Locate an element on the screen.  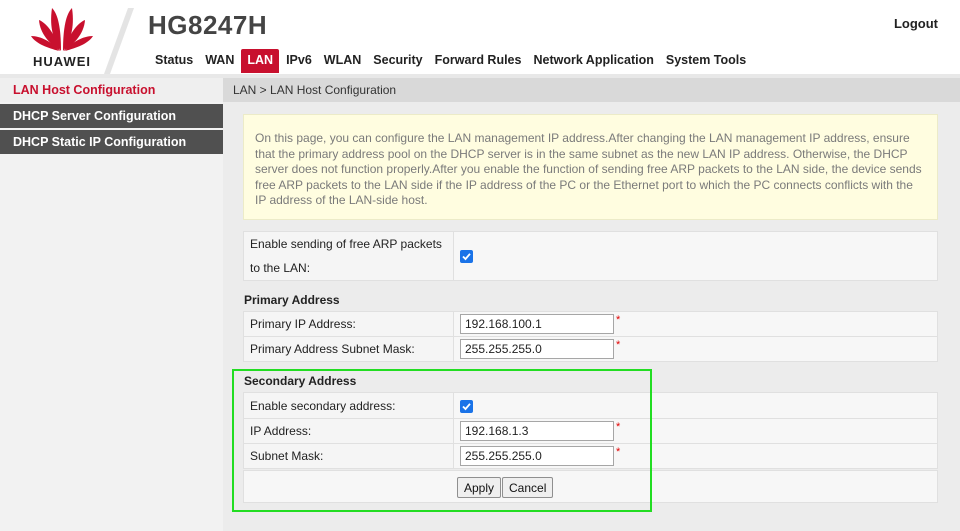
secondary-mask-row: Subnet Mask: * is located at coordinates (590, 456).